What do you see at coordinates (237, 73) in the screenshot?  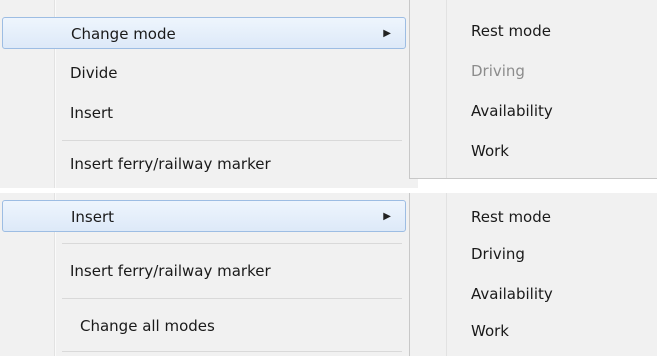 I see `menu-item-divide: Divide` at bounding box center [237, 73].